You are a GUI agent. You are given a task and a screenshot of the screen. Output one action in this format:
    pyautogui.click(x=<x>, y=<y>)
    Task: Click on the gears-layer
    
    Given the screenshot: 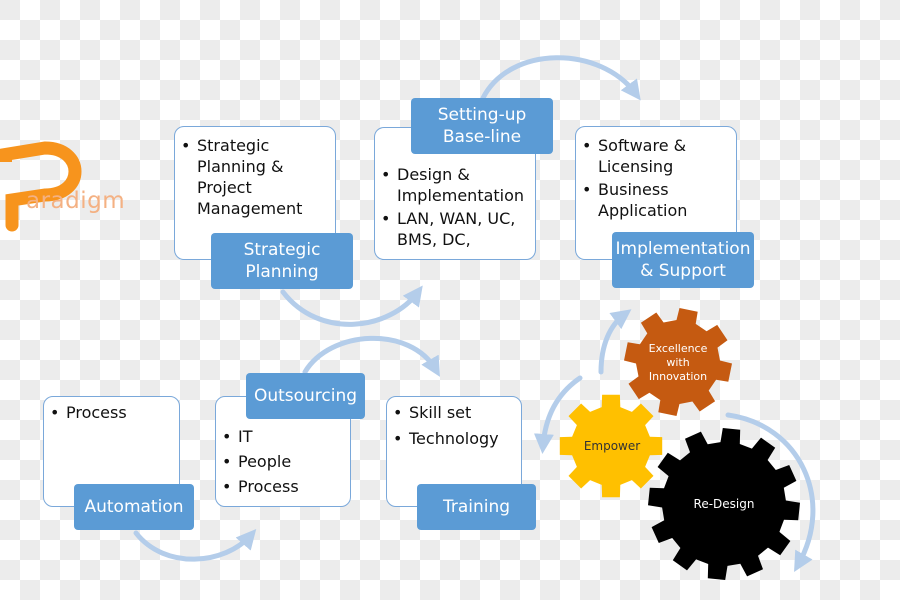 What is the action you would take?
    pyautogui.click(x=679, y=444)
    